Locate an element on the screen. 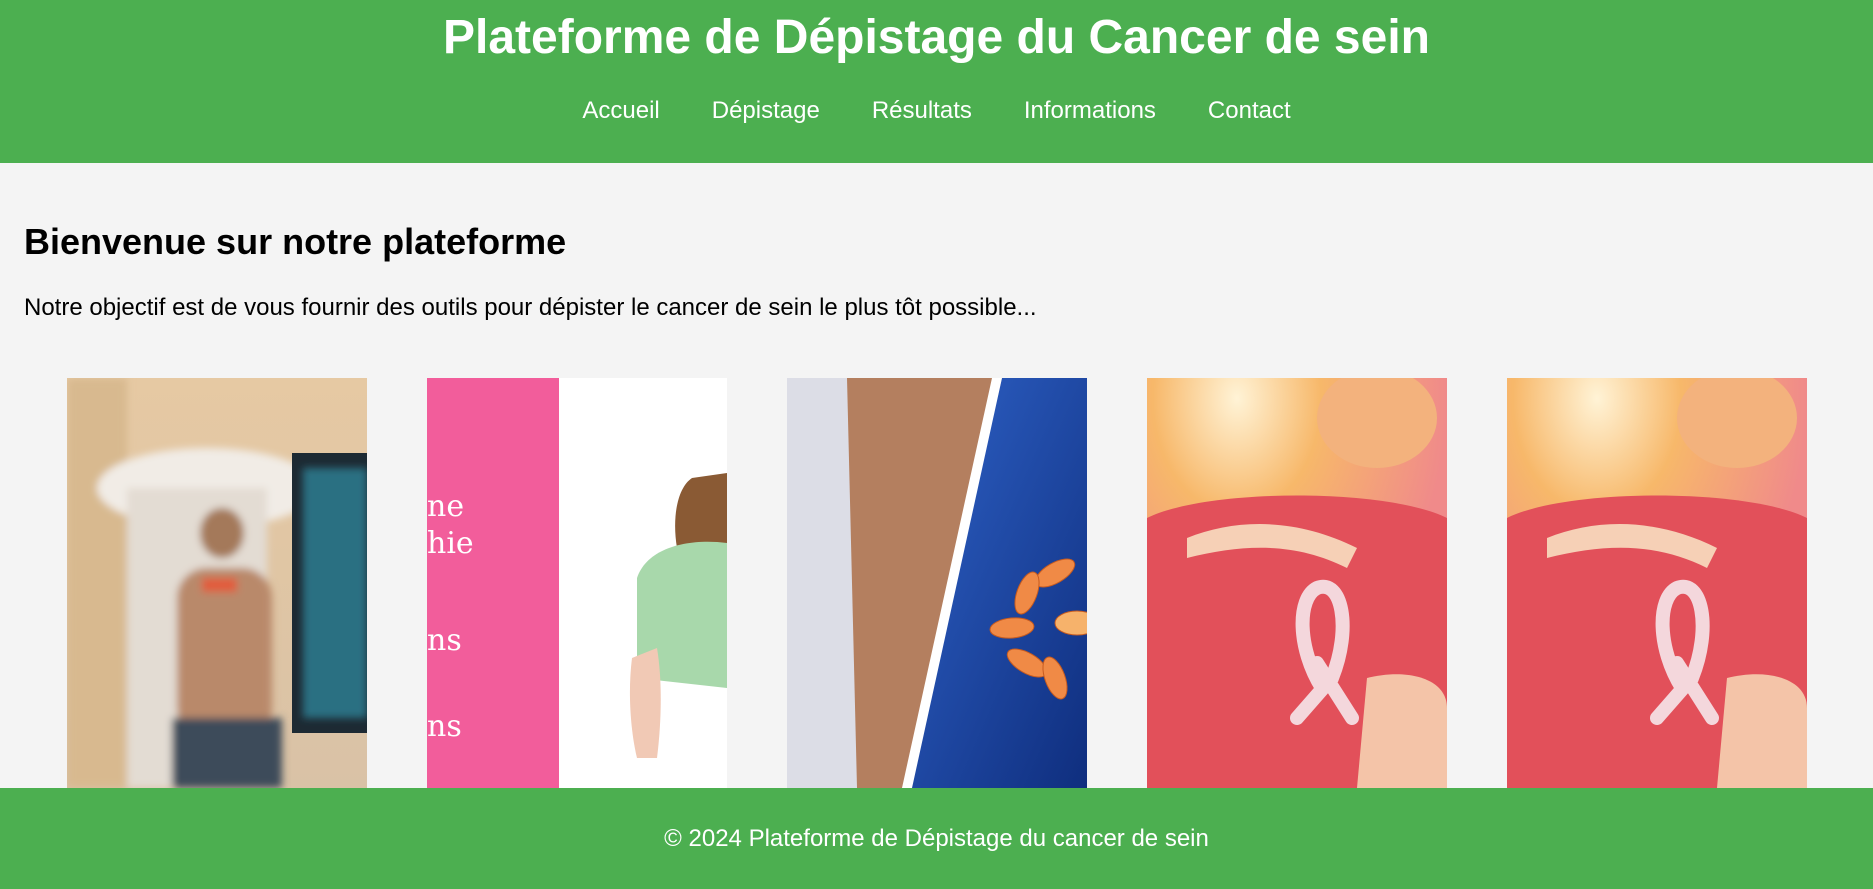  welcome-heading: Bienvenue sur notre plateforme is located at coordinates (295, 241).